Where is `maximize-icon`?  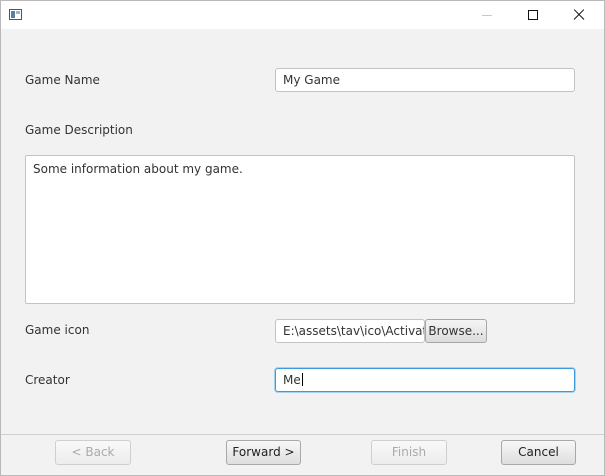 maximize-icon is located at coordinates (533, 15).